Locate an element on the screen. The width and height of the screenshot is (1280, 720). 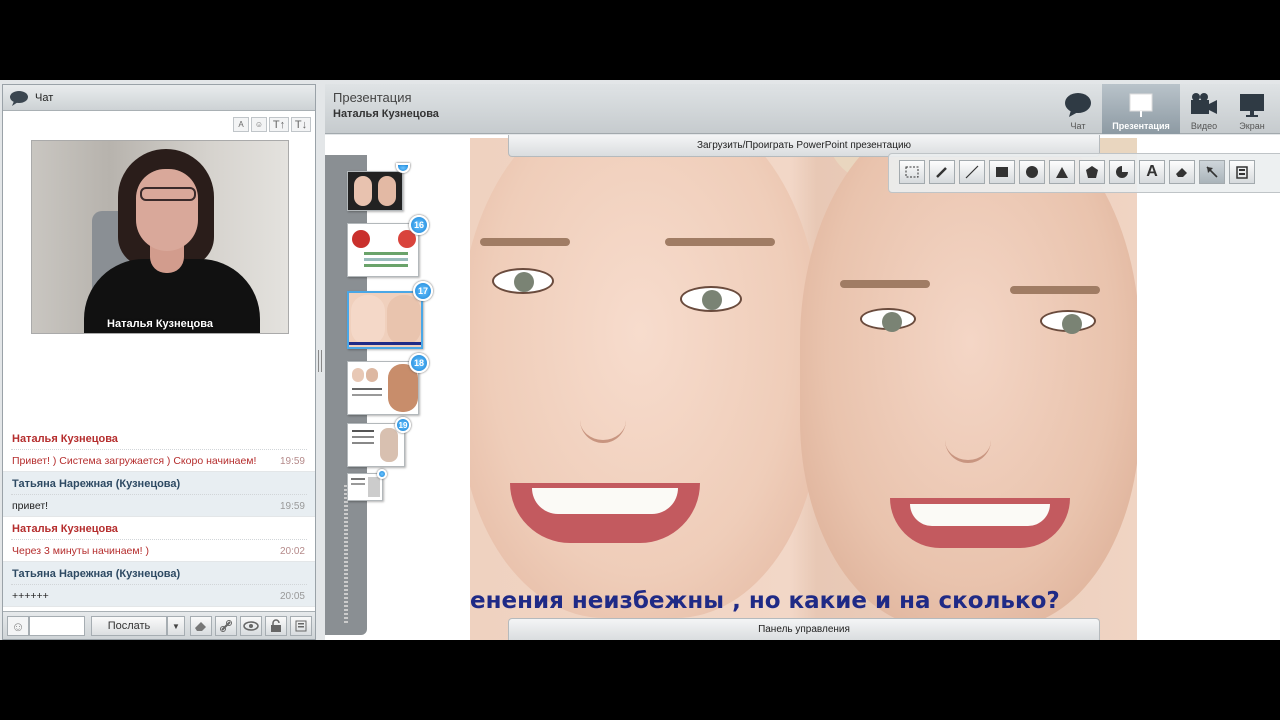
text-icon: A is located at coordinates (1152, 172).